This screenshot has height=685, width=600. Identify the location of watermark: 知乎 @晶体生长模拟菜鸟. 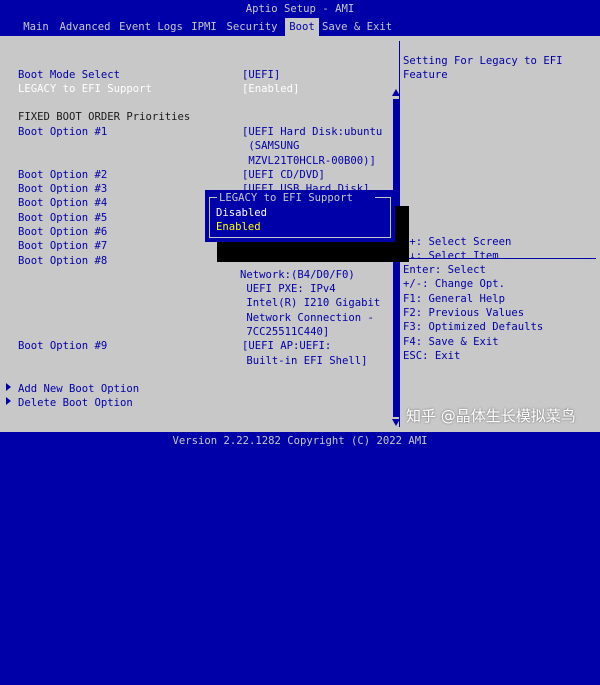
(491, 416).